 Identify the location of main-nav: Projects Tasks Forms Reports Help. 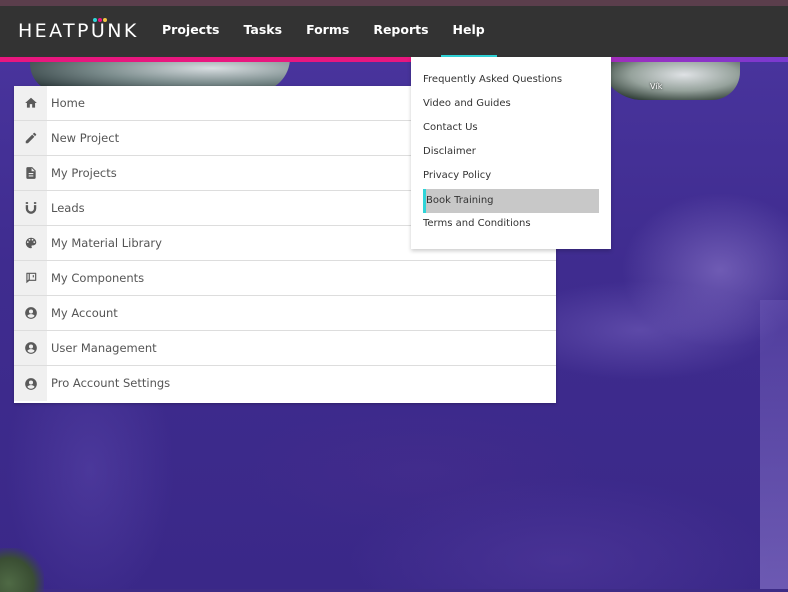
(323, 32).